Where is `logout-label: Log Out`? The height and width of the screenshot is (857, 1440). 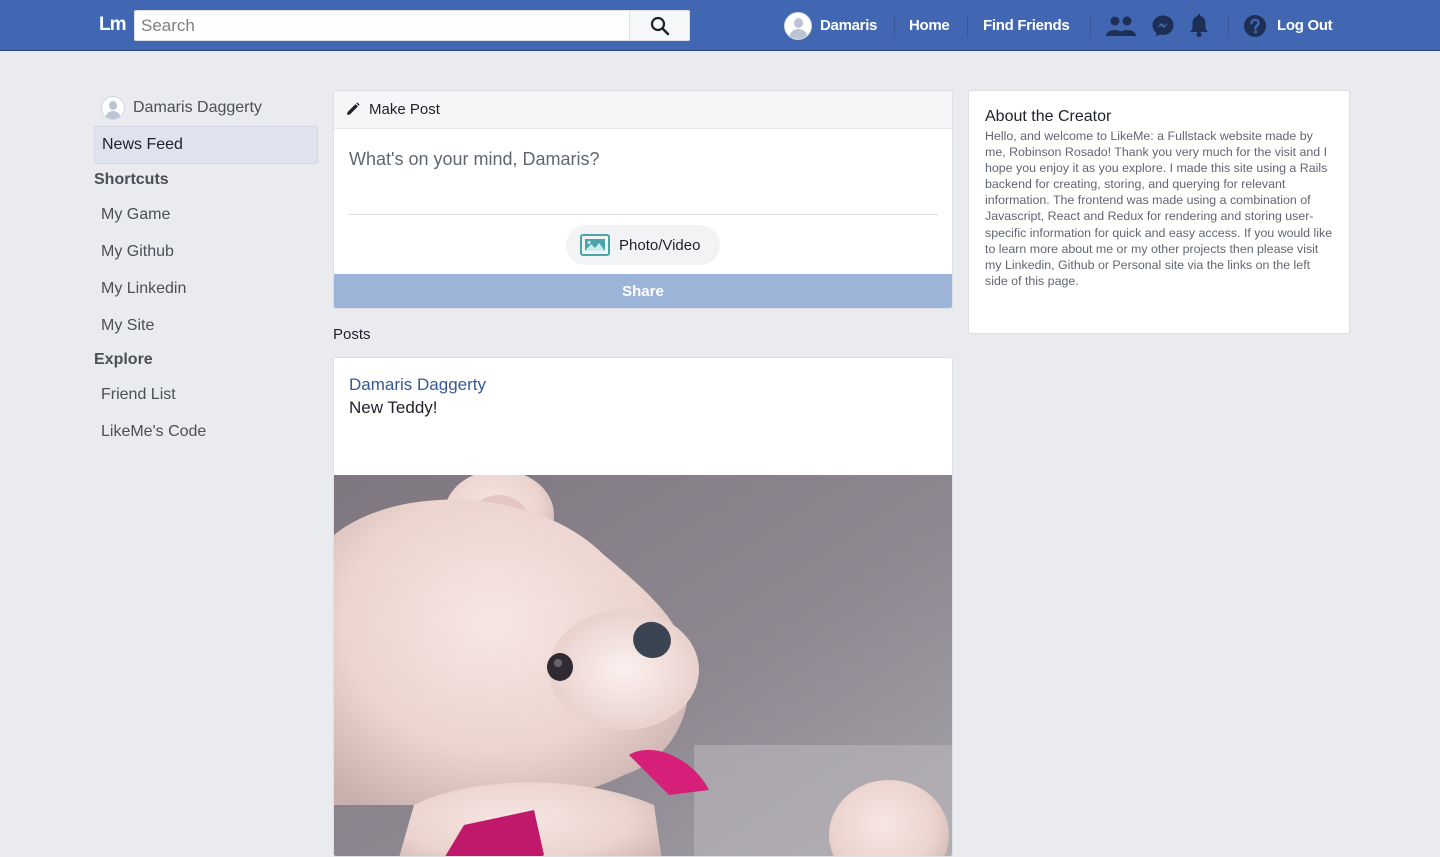 logout-label: Log Out is located at coordinates (1305, 25).